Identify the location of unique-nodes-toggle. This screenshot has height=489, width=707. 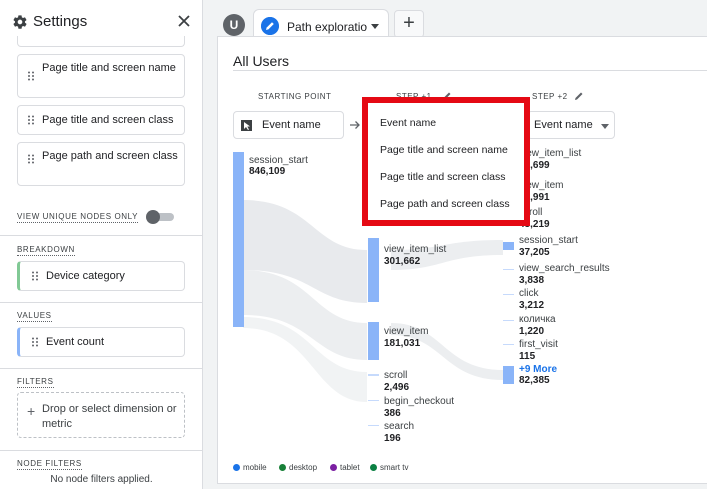
(160, 217).